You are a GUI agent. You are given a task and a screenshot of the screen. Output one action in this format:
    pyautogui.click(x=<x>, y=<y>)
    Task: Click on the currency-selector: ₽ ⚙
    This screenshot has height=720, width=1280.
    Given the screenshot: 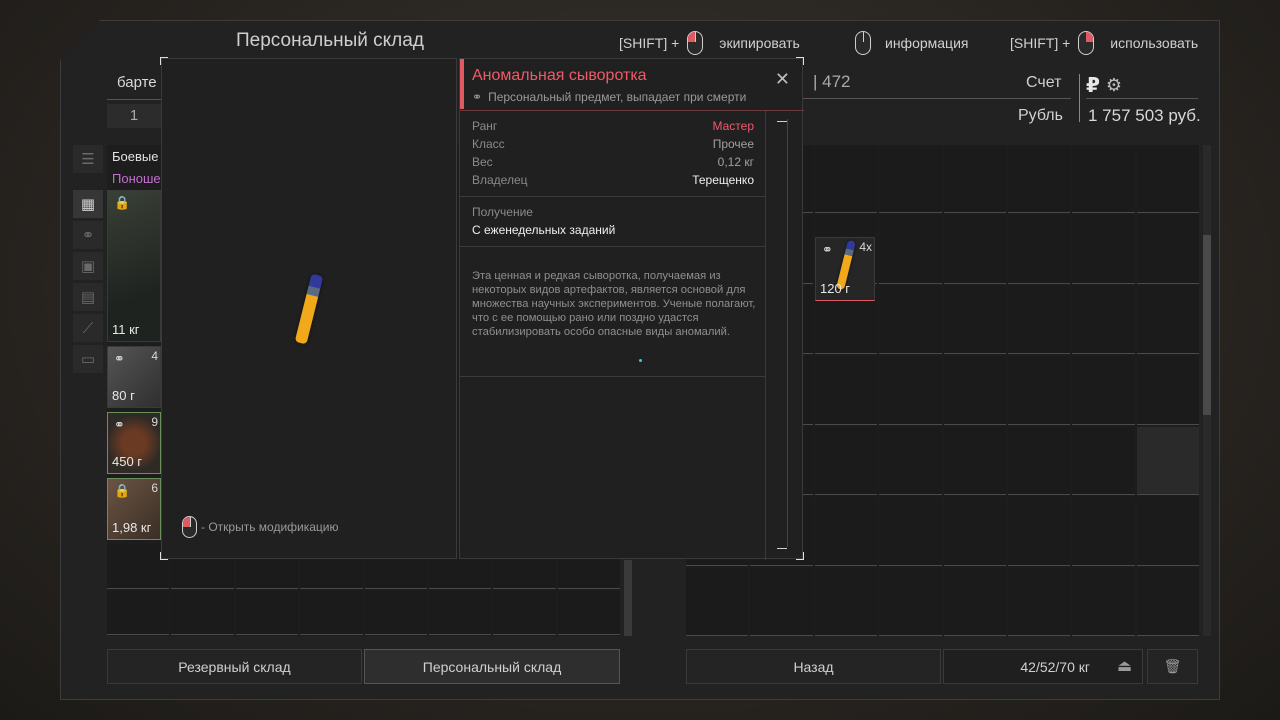 What is the action you would take?
    pyautogui.click(x=1142, y=85)
    